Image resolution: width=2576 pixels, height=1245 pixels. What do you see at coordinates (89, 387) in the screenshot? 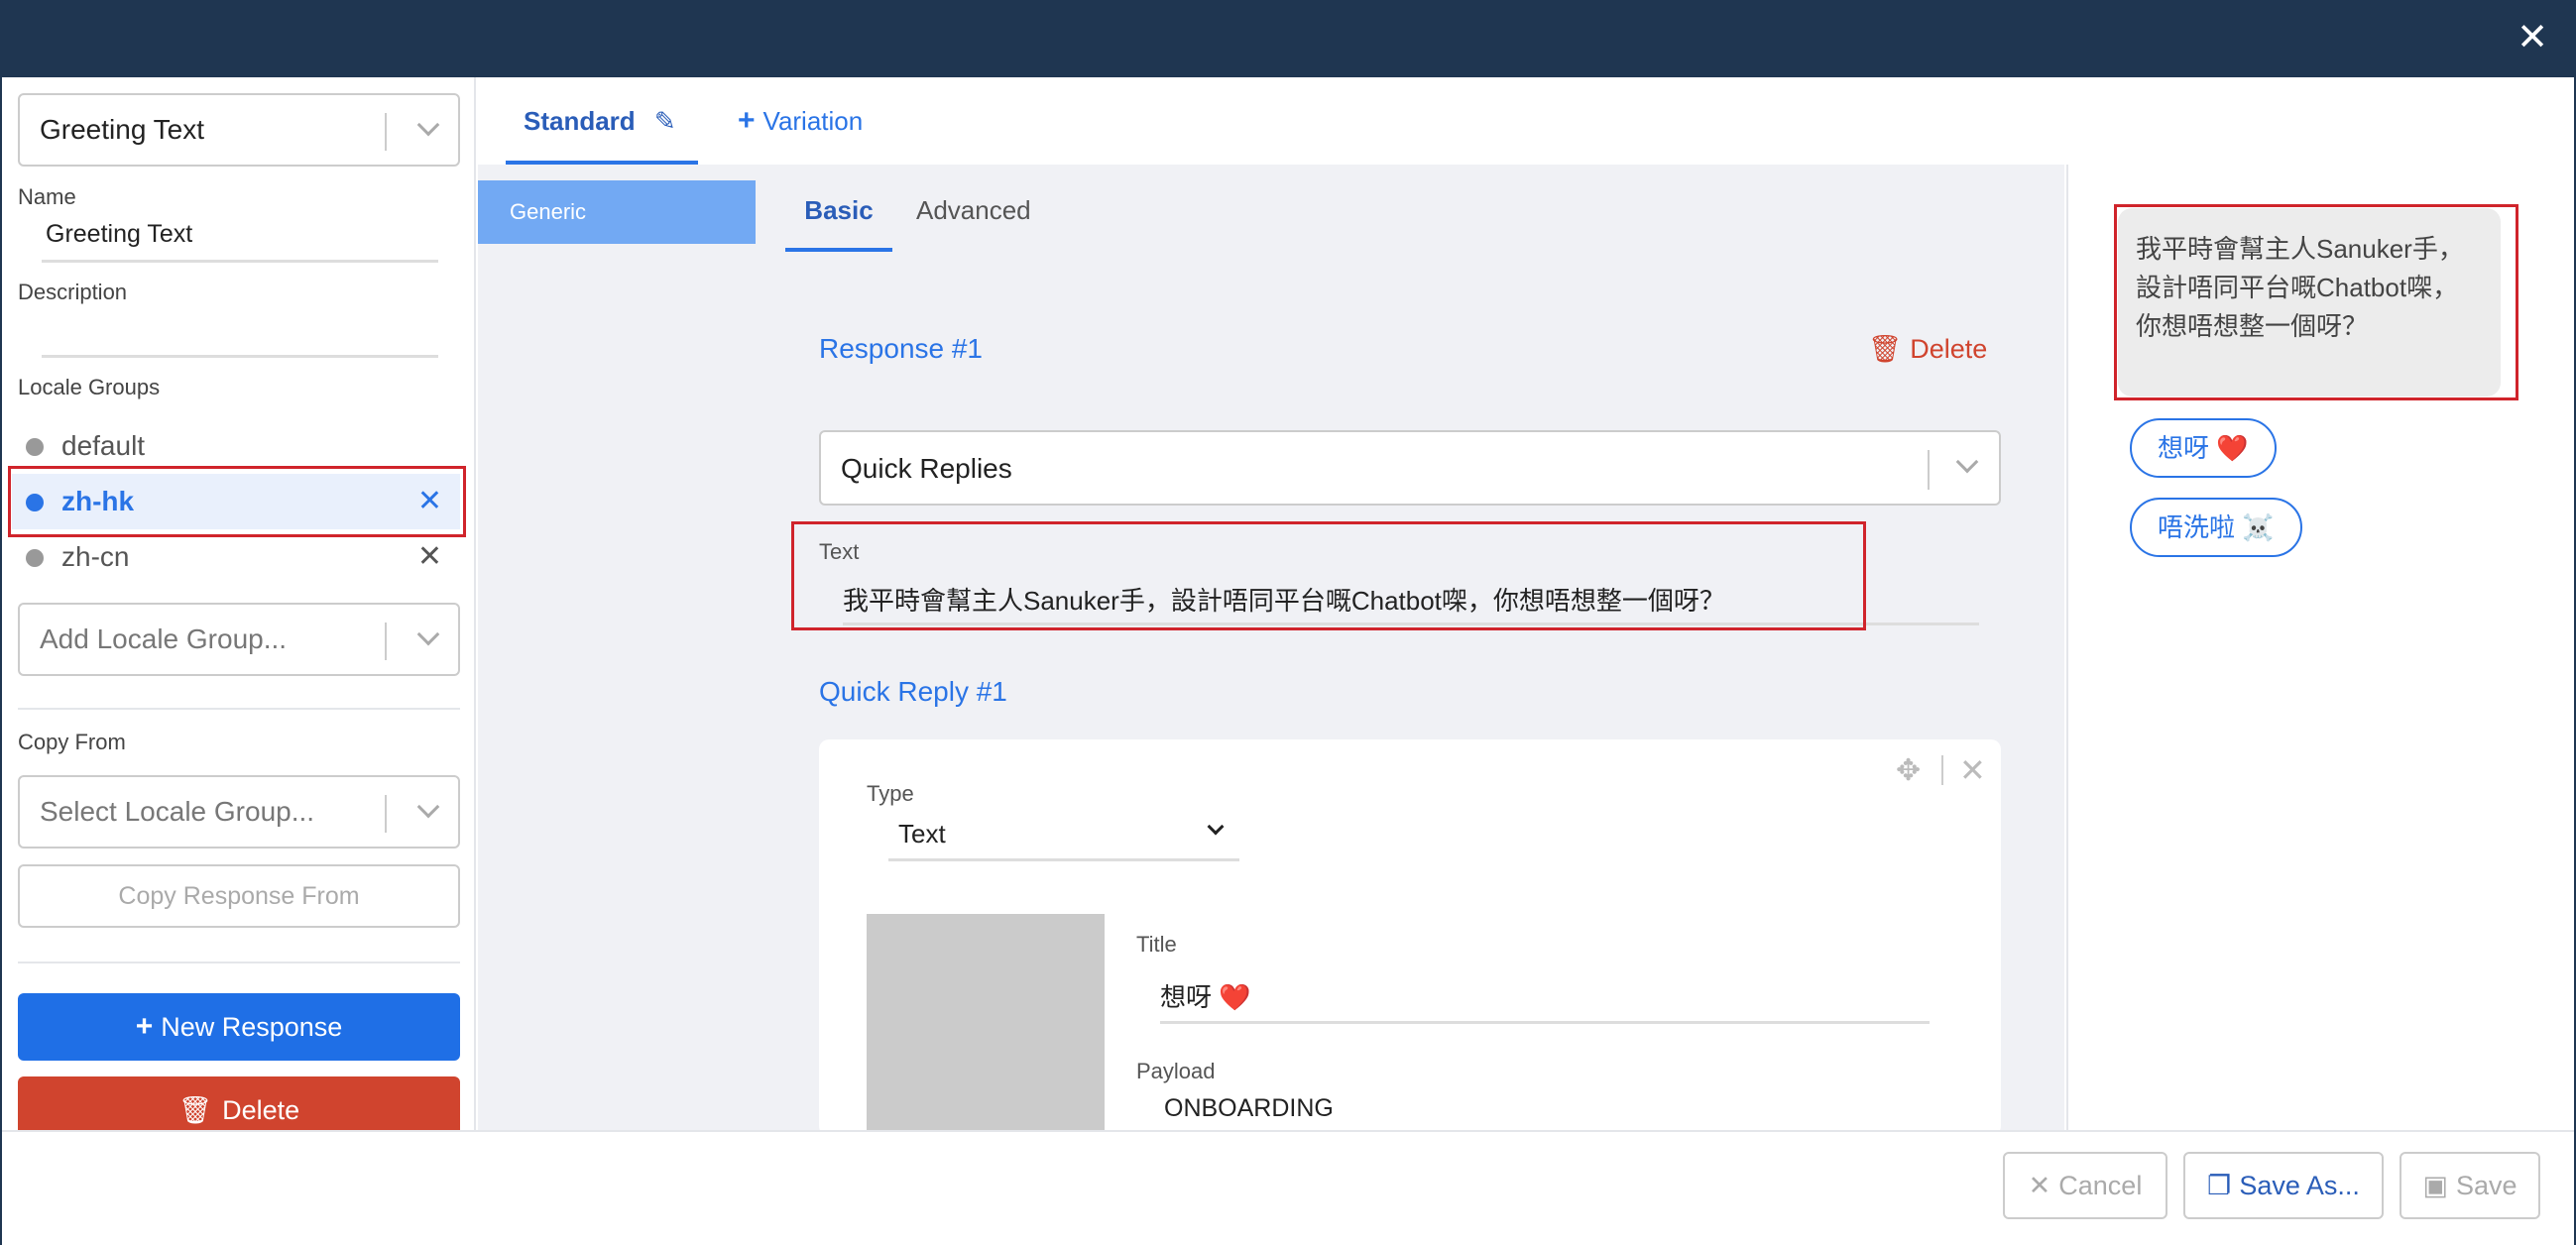
I see `locale-groups-label: Locale Groups` at bounding box center [89, 387].